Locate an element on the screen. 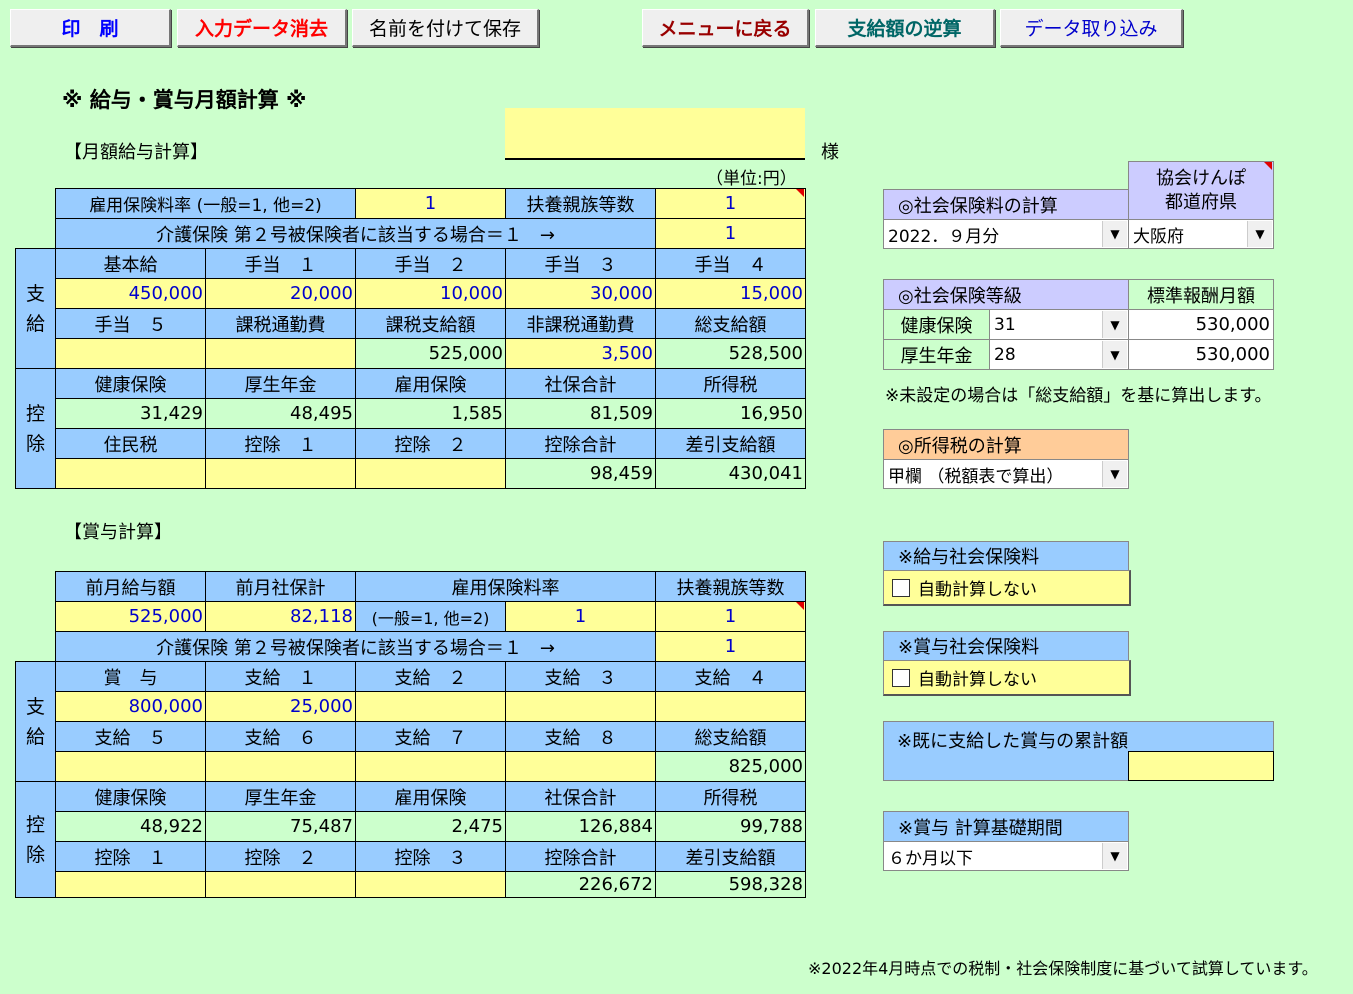 This screenshot has width=1353, height=994. b-prev-salary-label: 前月給与額 is located at coordinates (130, 586).